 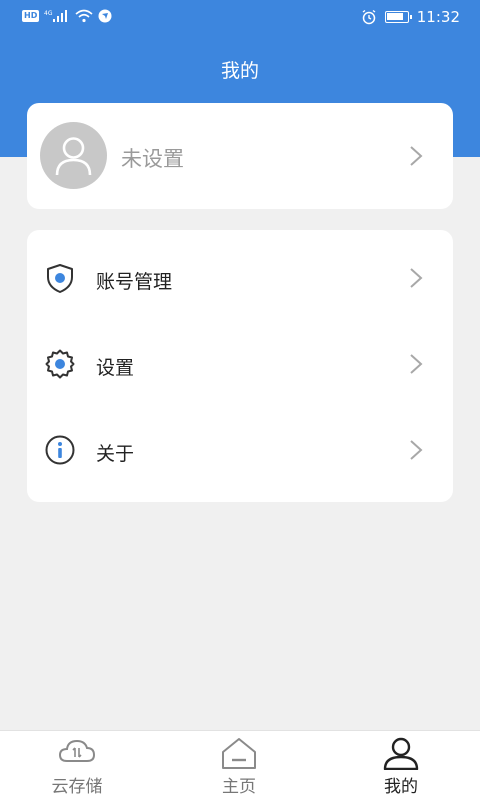 What do you see at coordinates (60, 278) in the screenshot?
I see `shield-icon` at bounding box center [60, 278].